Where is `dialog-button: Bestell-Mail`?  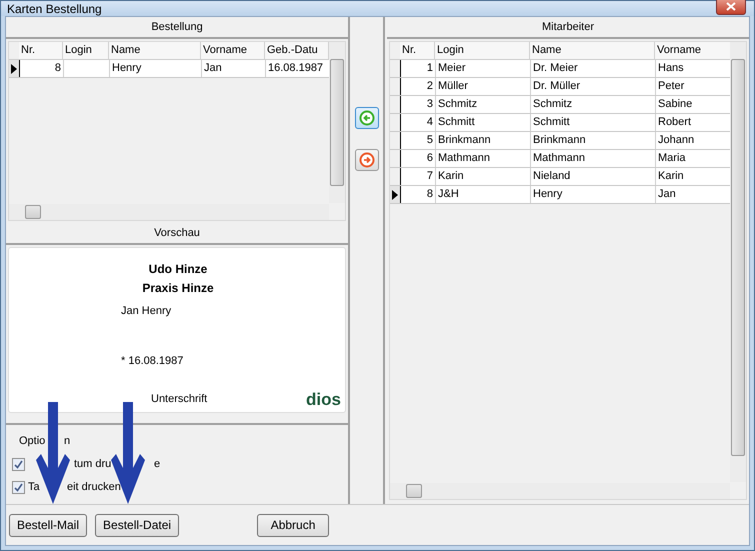
dialog-button: Bestell-Mail is located at coordinates (48, 525).